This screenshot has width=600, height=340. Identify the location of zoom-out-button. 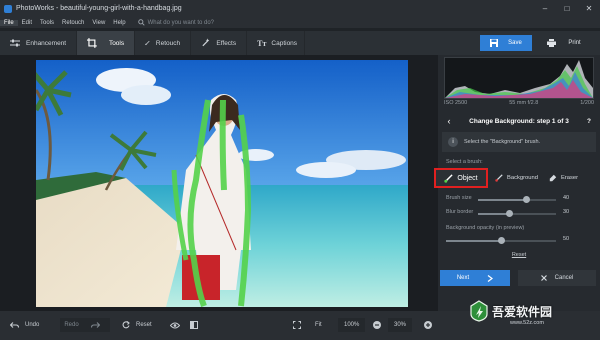
(380, 325).